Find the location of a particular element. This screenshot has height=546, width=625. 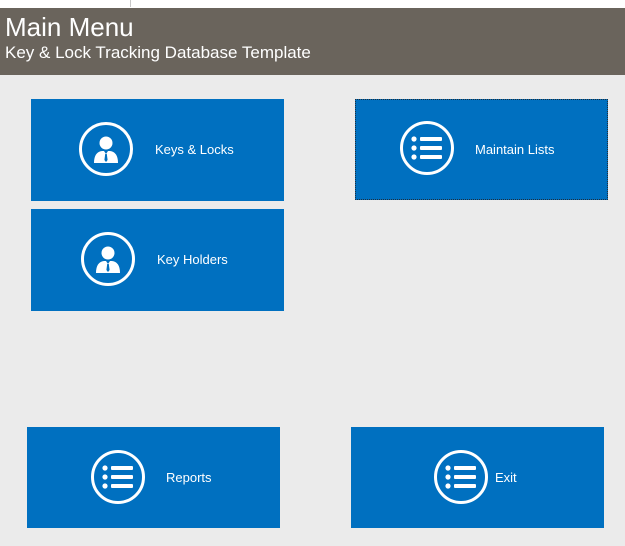

window-top-strip is located at coordinates (312, 4).